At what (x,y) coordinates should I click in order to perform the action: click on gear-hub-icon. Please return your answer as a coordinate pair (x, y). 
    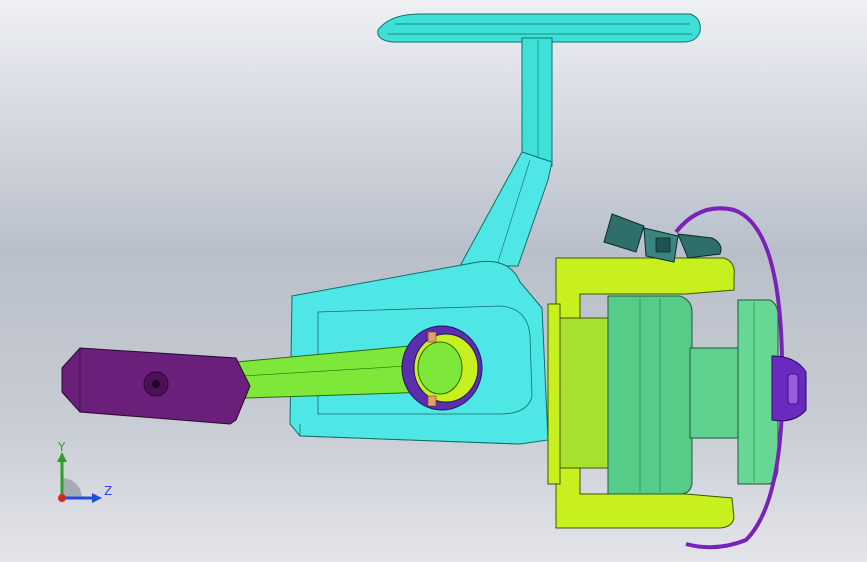
    Looking at the image, I should click on (442, 368).